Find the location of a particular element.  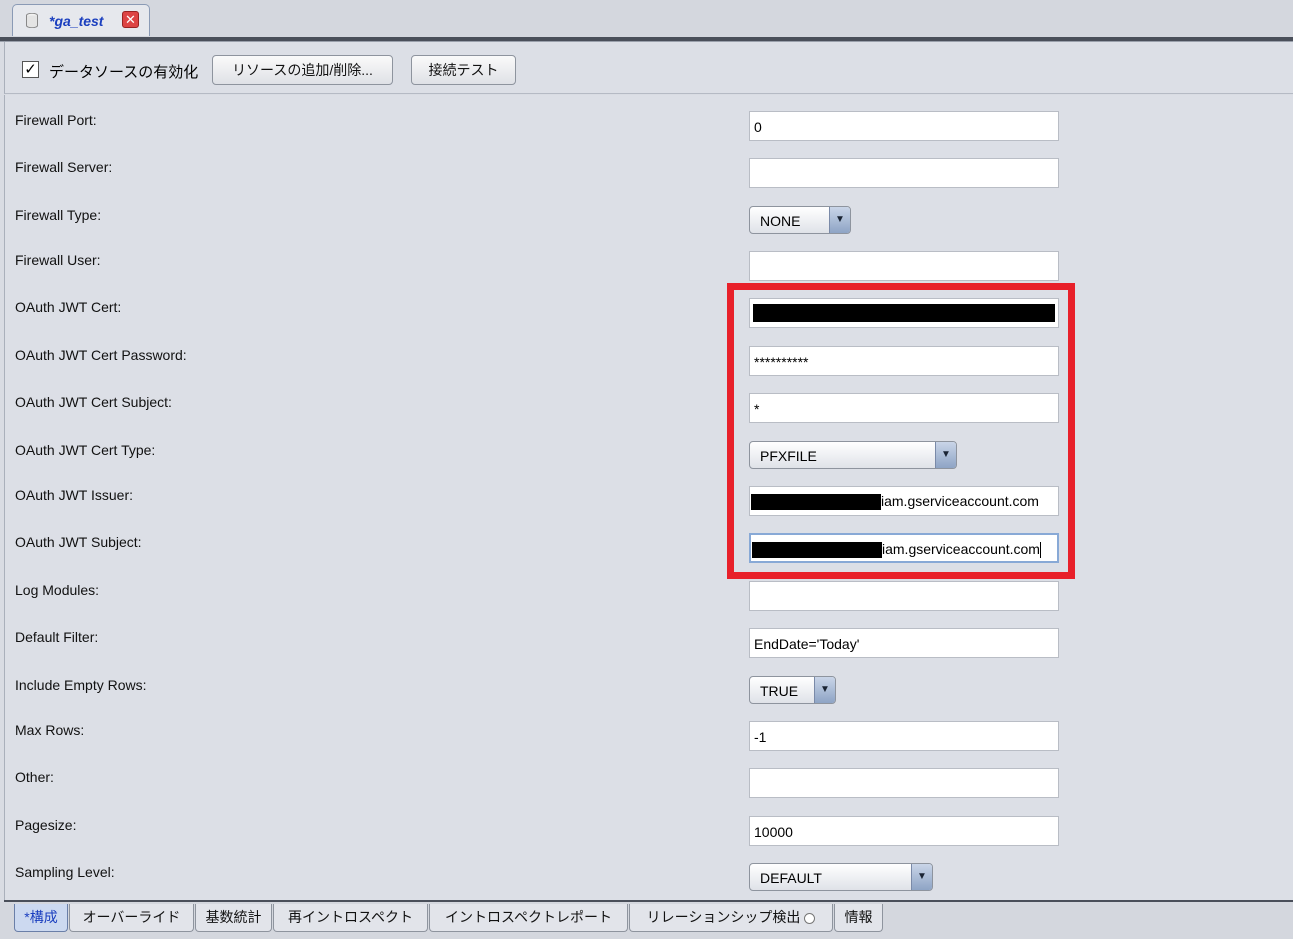

firewall-user-label: Firewall User: is located at coordinates (58, 260).